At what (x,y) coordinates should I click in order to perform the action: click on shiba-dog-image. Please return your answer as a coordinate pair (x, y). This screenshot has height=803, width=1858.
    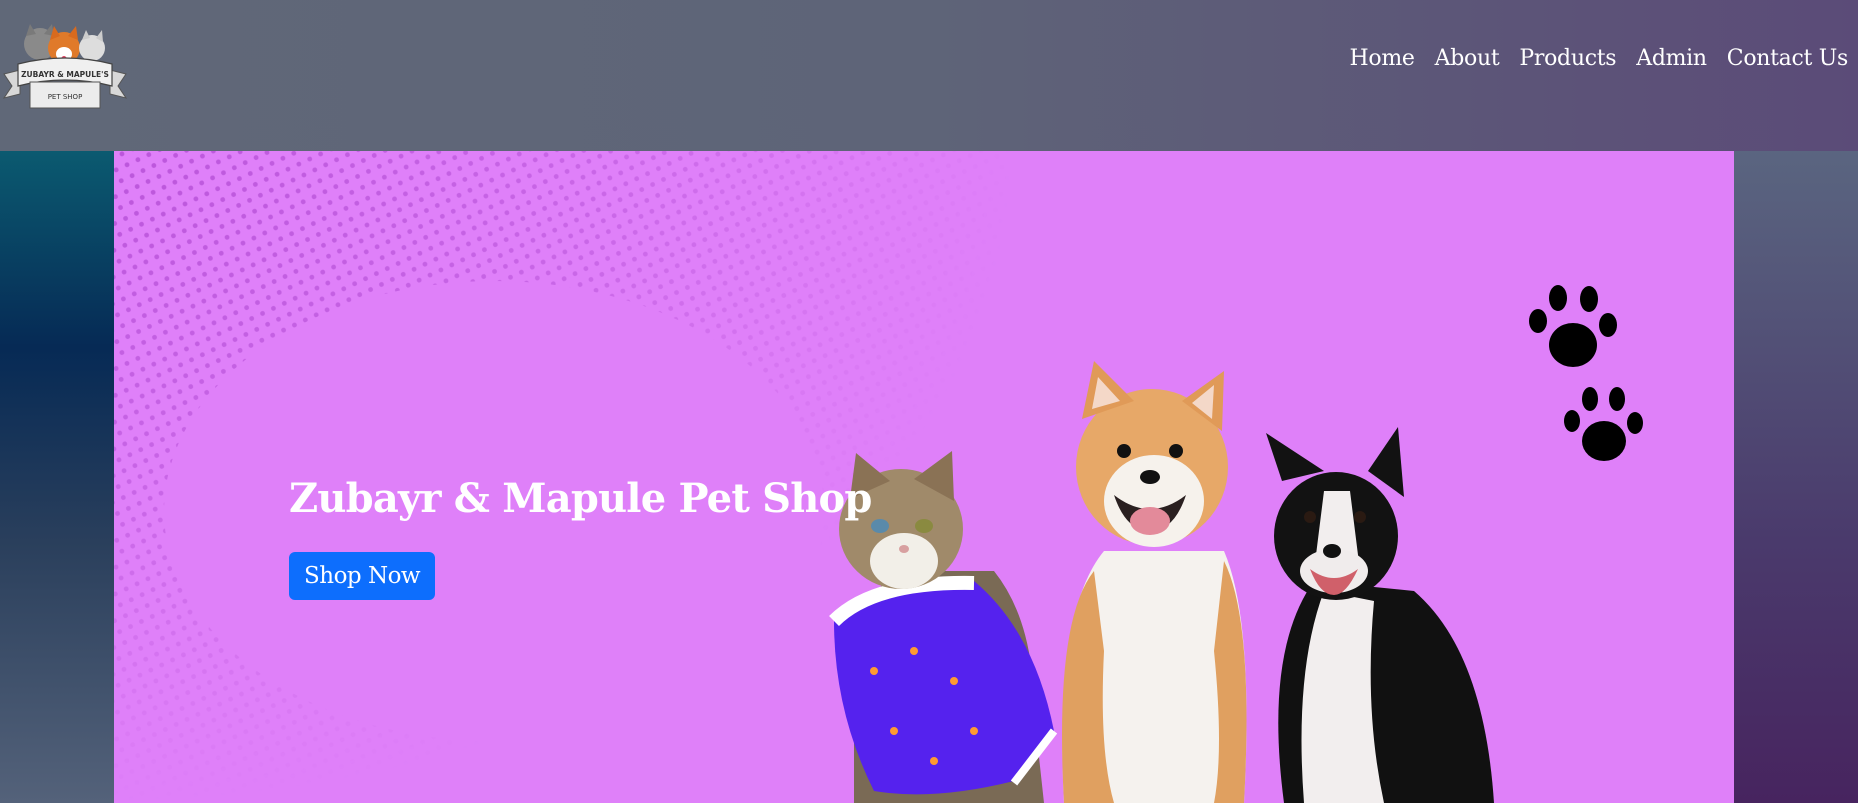
    Looking at the image, I should click on (1154, 582).